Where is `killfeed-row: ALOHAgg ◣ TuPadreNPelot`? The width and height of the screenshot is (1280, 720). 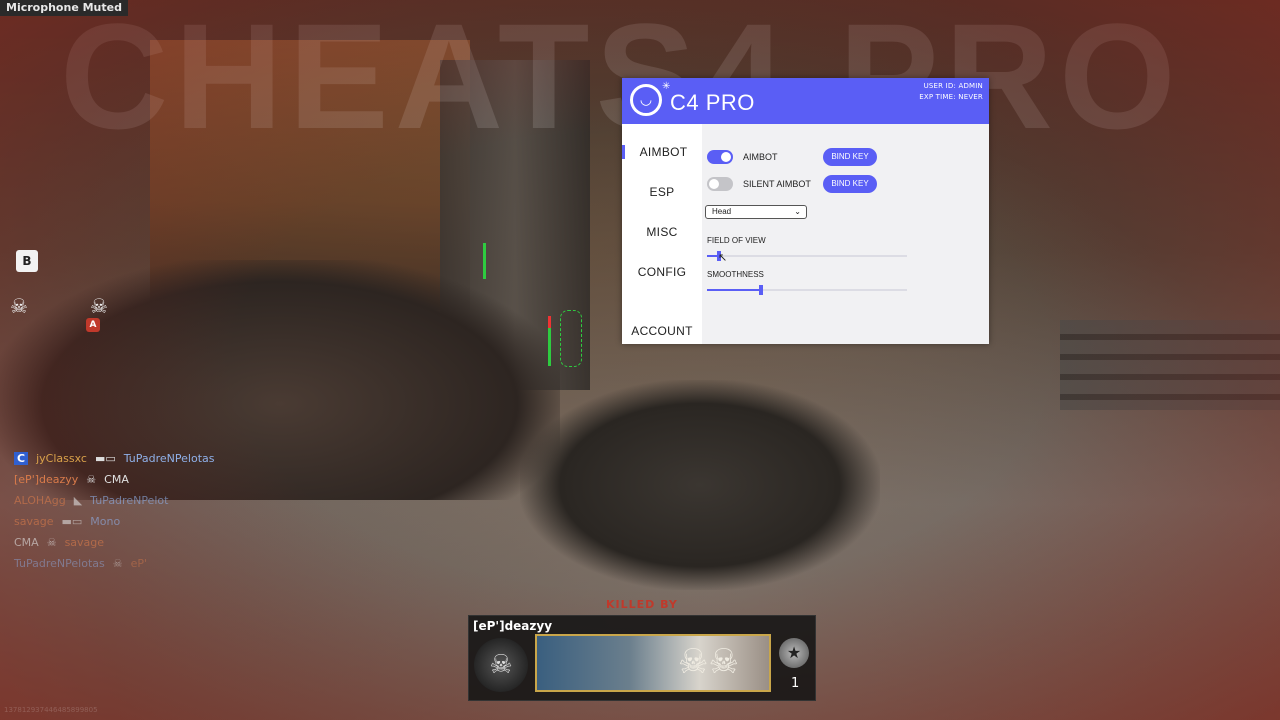
killfeed-row: ALOHAgg ◣ TuPadreNPelot is located at coordinates (114, 500).